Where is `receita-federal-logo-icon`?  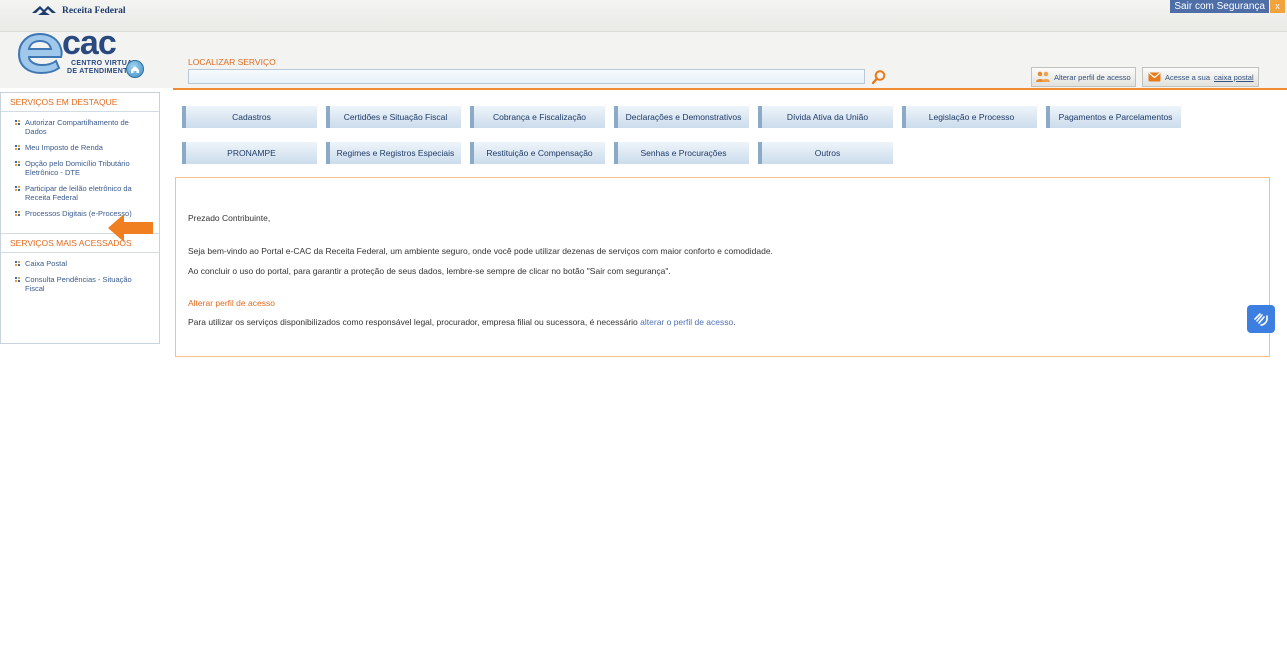 receita-federal-logo-icon is located at coordinates (44, 10).